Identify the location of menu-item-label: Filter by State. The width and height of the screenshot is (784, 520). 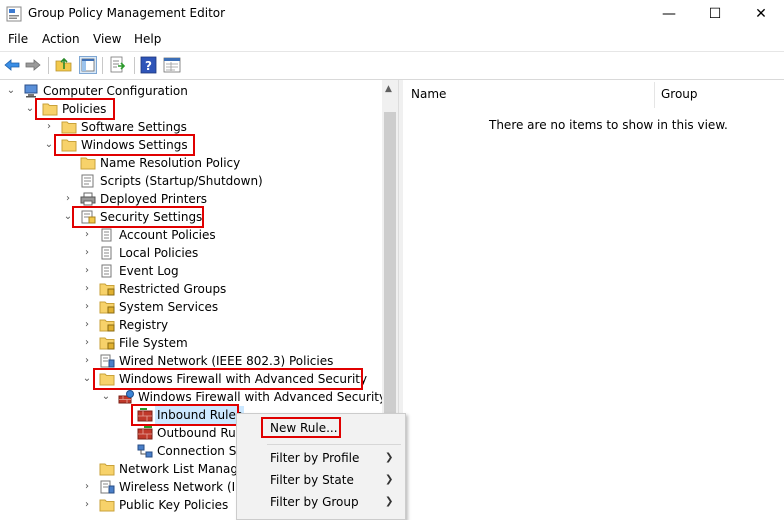
(312, 480).